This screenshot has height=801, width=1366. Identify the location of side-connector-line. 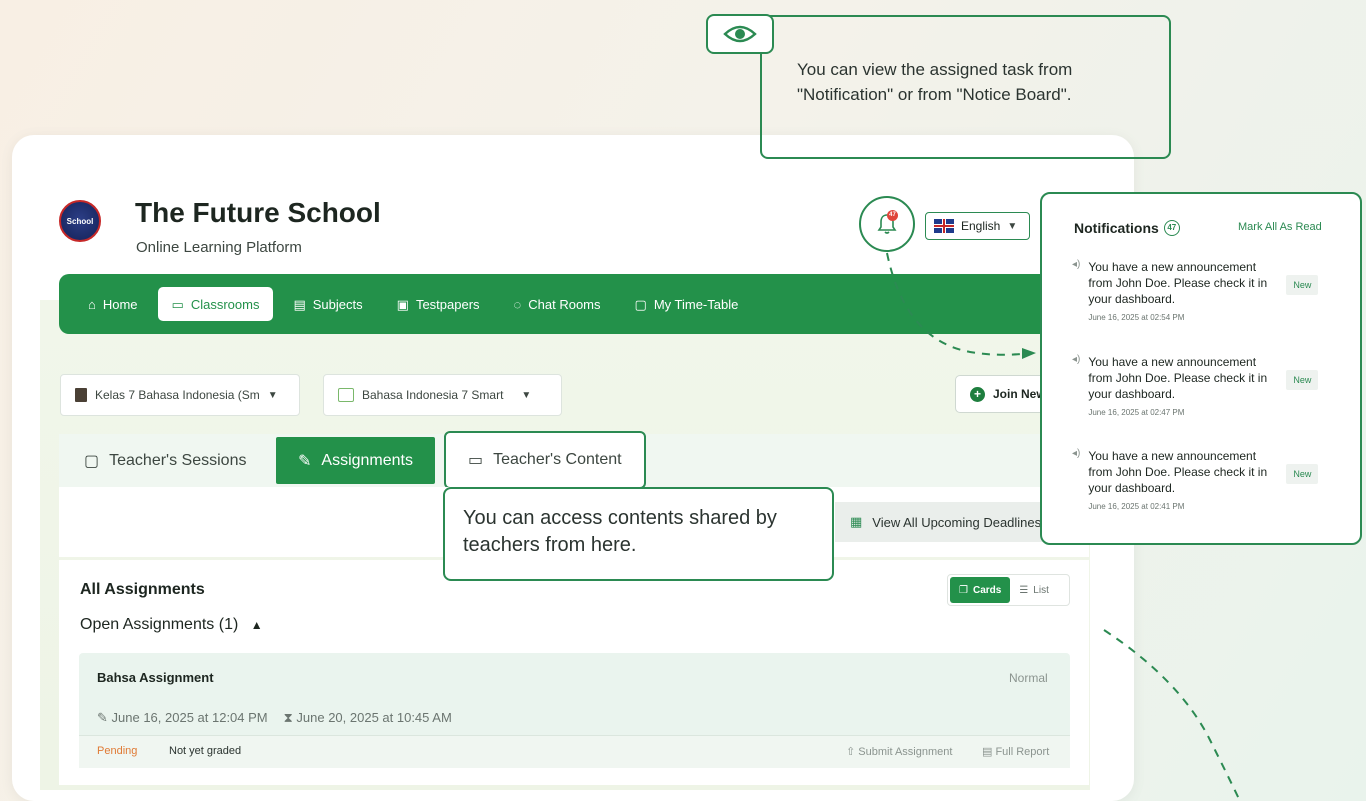
(1172, 715).